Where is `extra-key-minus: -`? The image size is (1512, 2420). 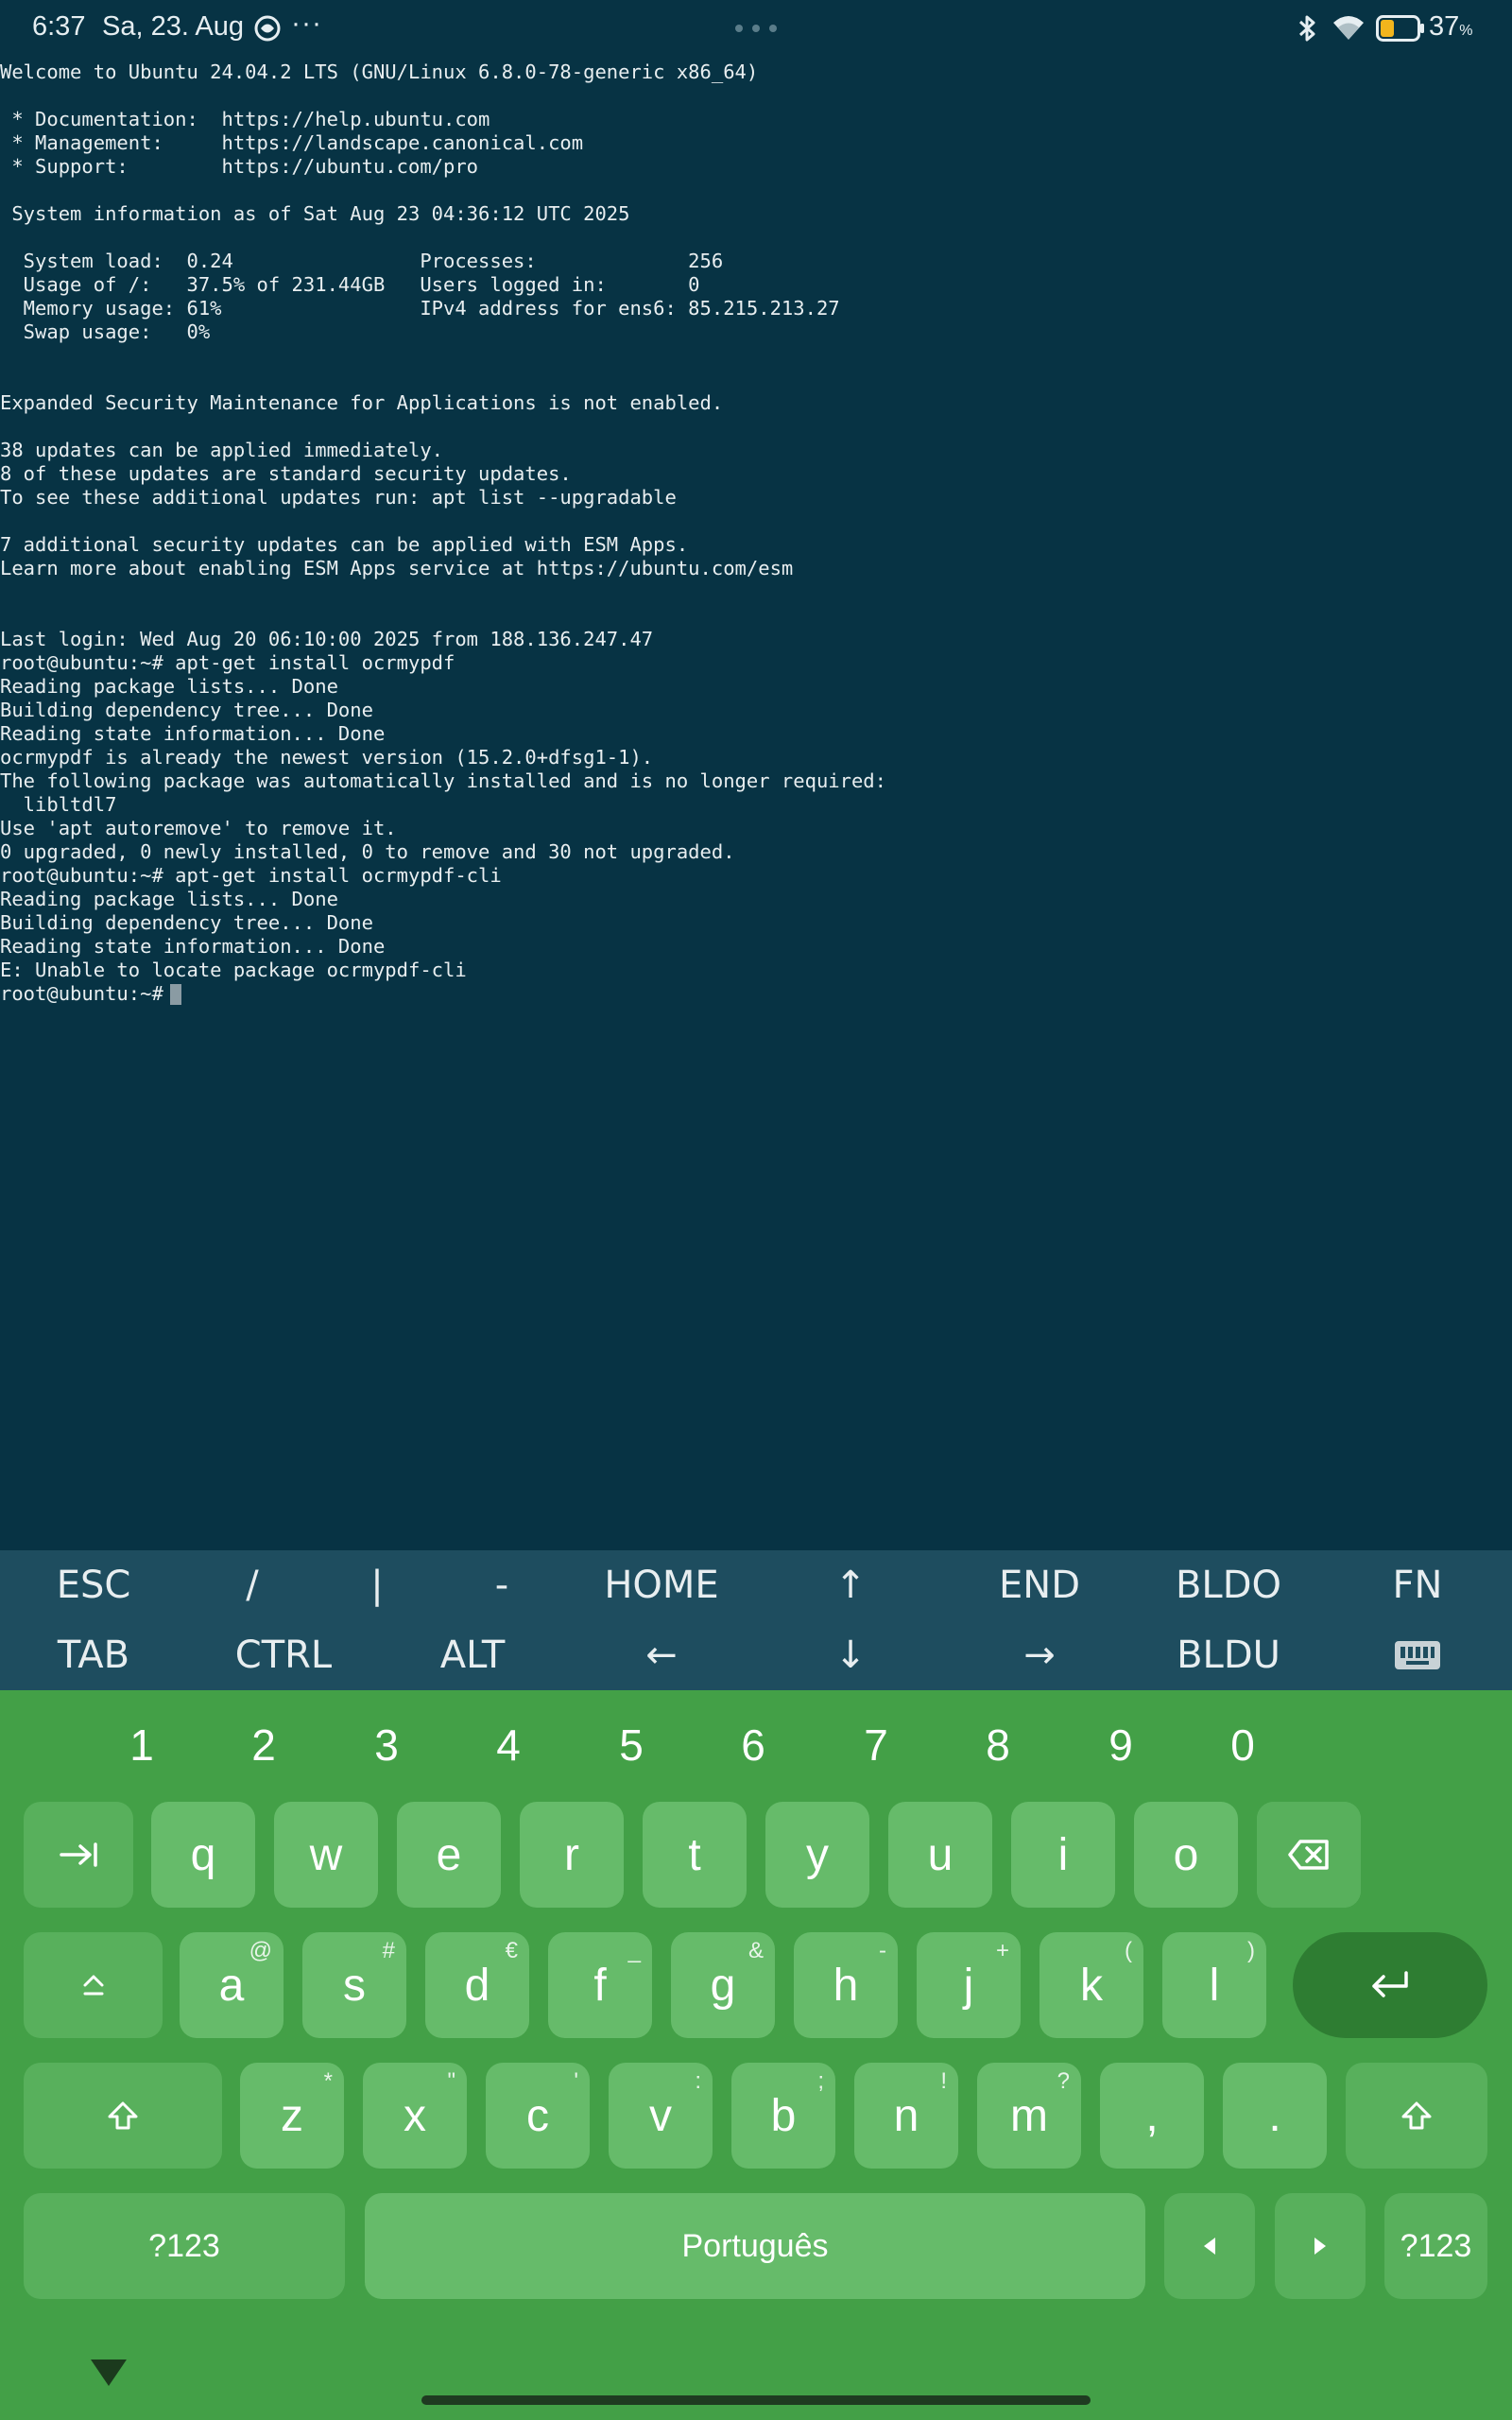 extra-key-minus: - is located at coordinates (502, 1585).